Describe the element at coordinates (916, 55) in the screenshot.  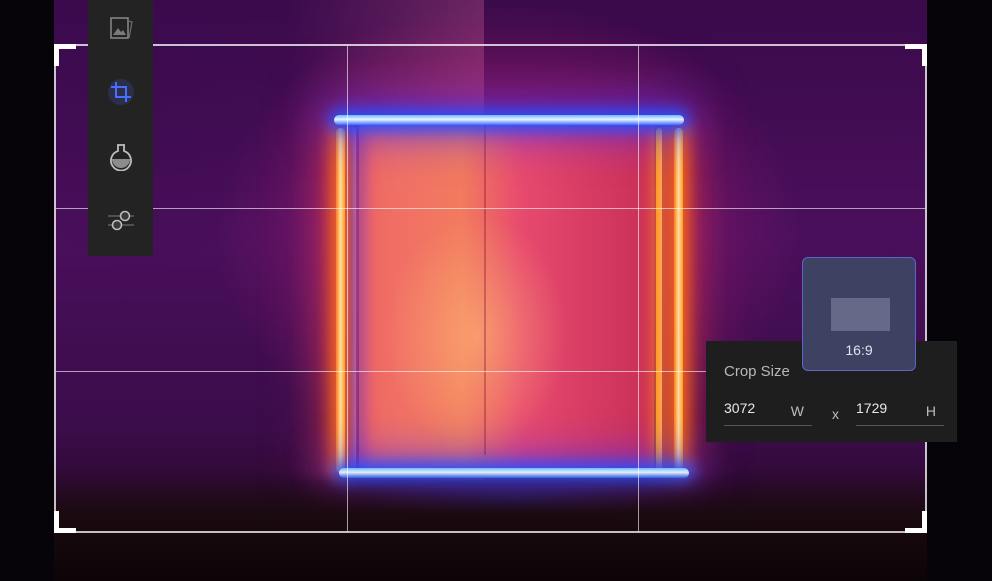
I see `crop-handle-top-right` at that location.